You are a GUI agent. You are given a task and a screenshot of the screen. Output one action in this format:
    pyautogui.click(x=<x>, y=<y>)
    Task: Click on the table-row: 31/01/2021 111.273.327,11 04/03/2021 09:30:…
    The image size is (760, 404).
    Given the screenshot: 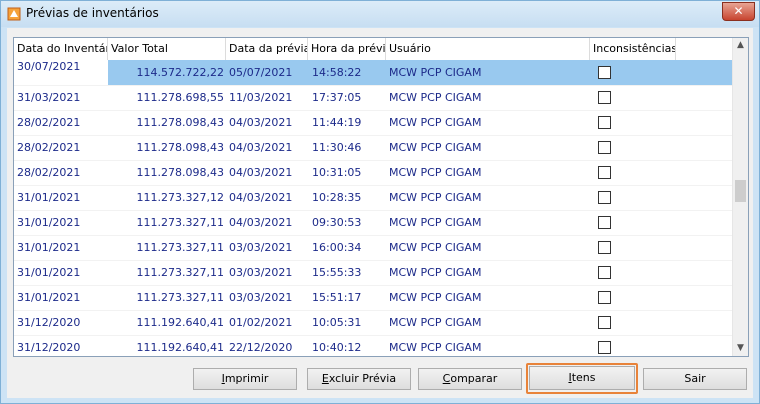 What is the action you would take?
    pyautogui.click(x=374, y=223)
    